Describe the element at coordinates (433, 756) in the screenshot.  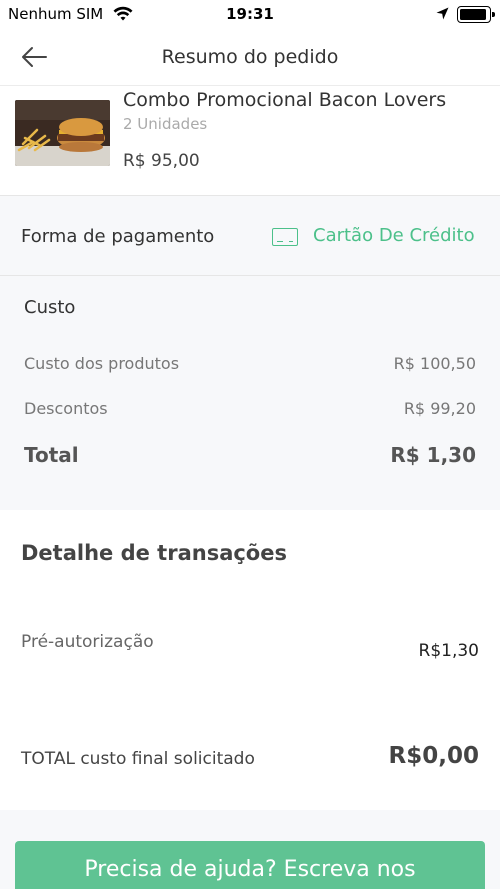
I see `final-cost-value: R$0,00` at that location.